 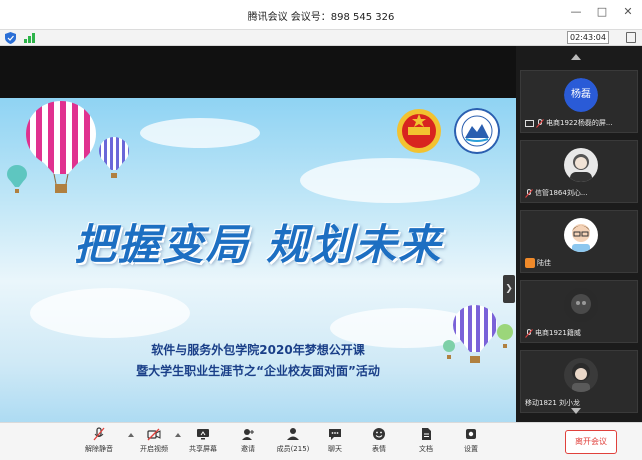 I want to click on slide-title: 把握变局 规划未来, so click(x=258, y=244).